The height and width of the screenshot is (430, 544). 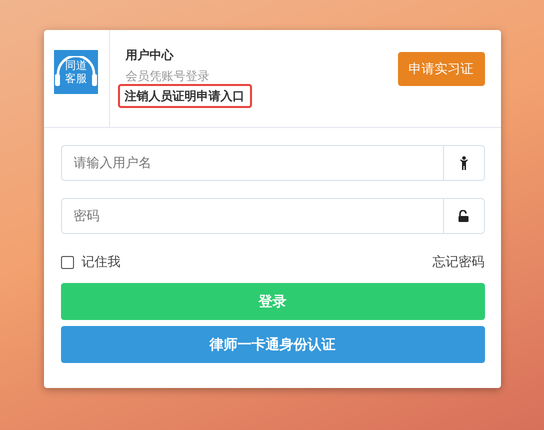 I want to click on header-subtitle: 会员凭账号登录, so click(x=168, y=76).